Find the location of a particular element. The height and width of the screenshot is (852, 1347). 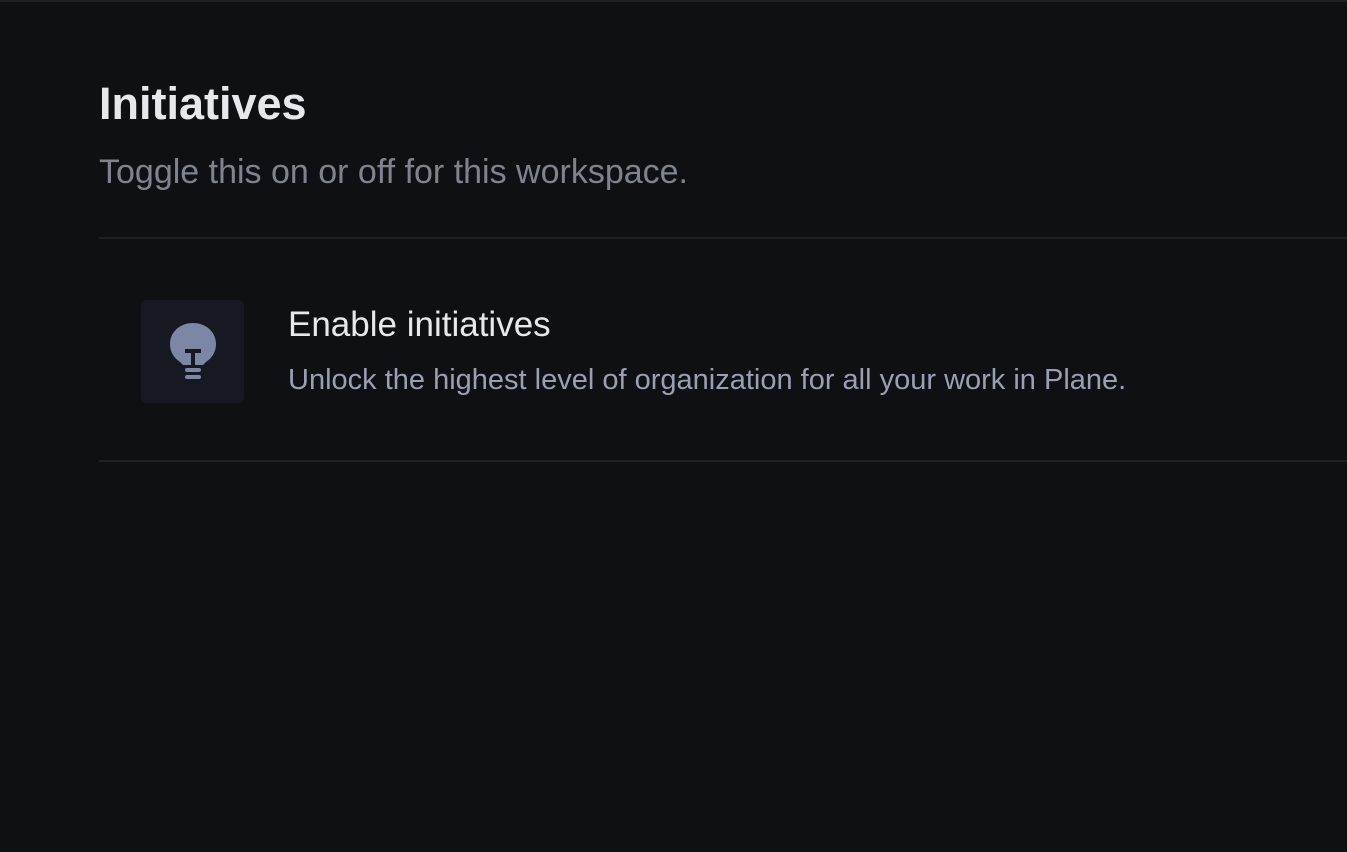

feature-icon-container is located at coordinates (192, 351).